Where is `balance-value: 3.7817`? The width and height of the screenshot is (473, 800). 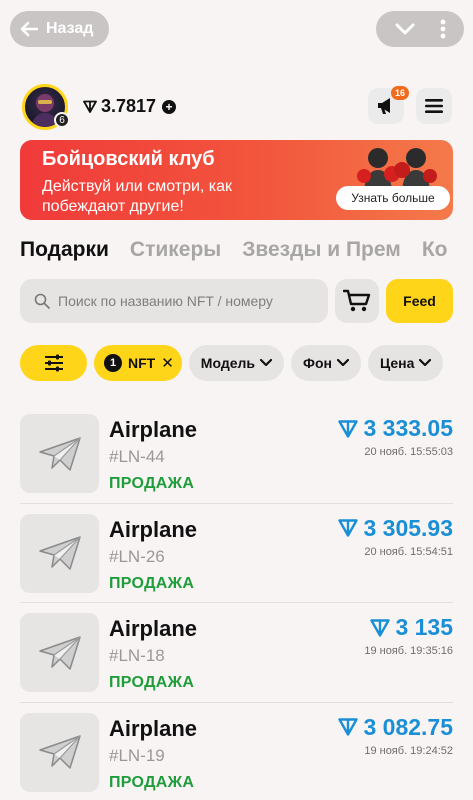
balance-value: 3.7817 is located at coordinates (129, 106).